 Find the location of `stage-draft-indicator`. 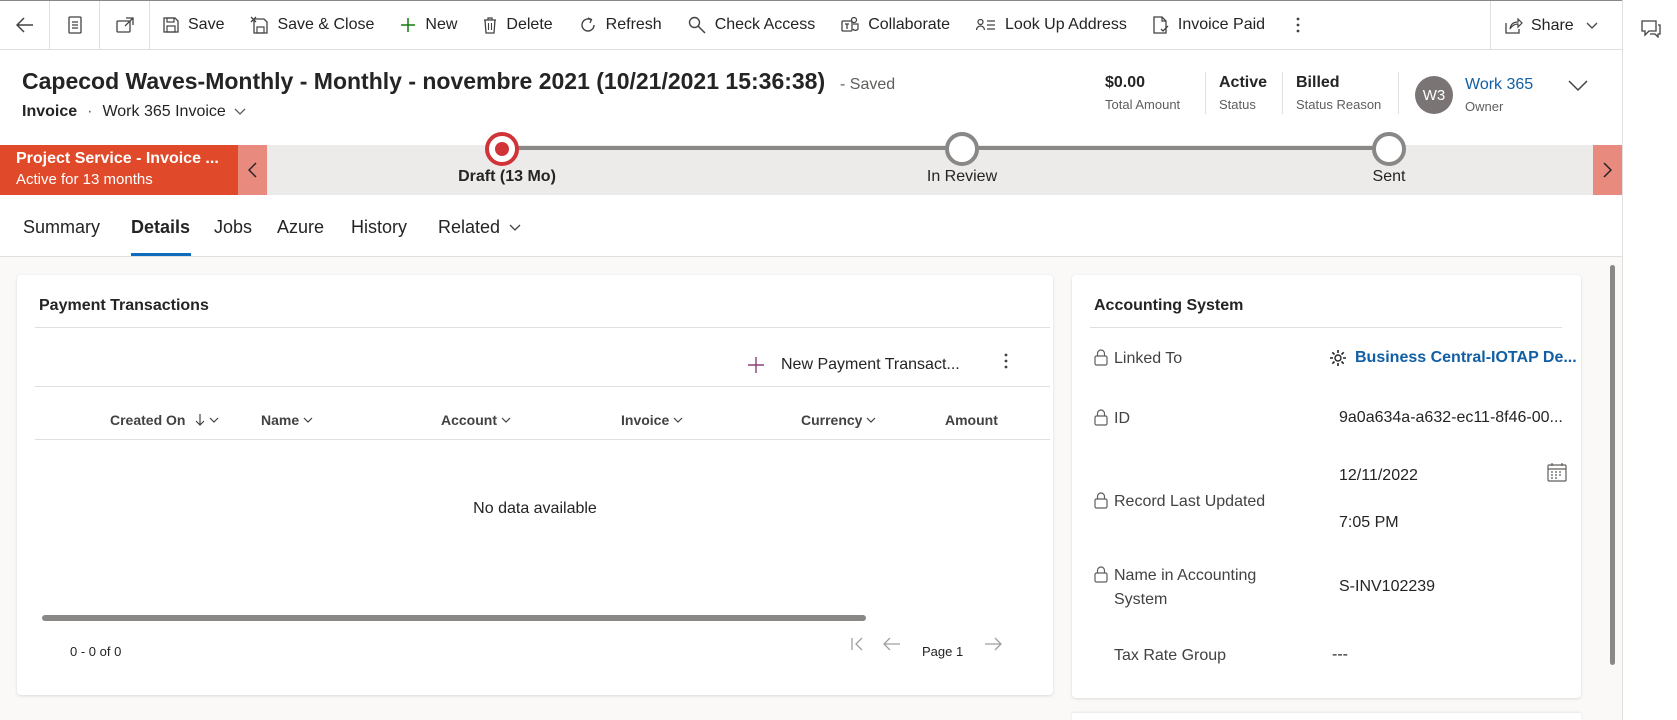

stage-draft-indicator is located at coordinates (502, 149).